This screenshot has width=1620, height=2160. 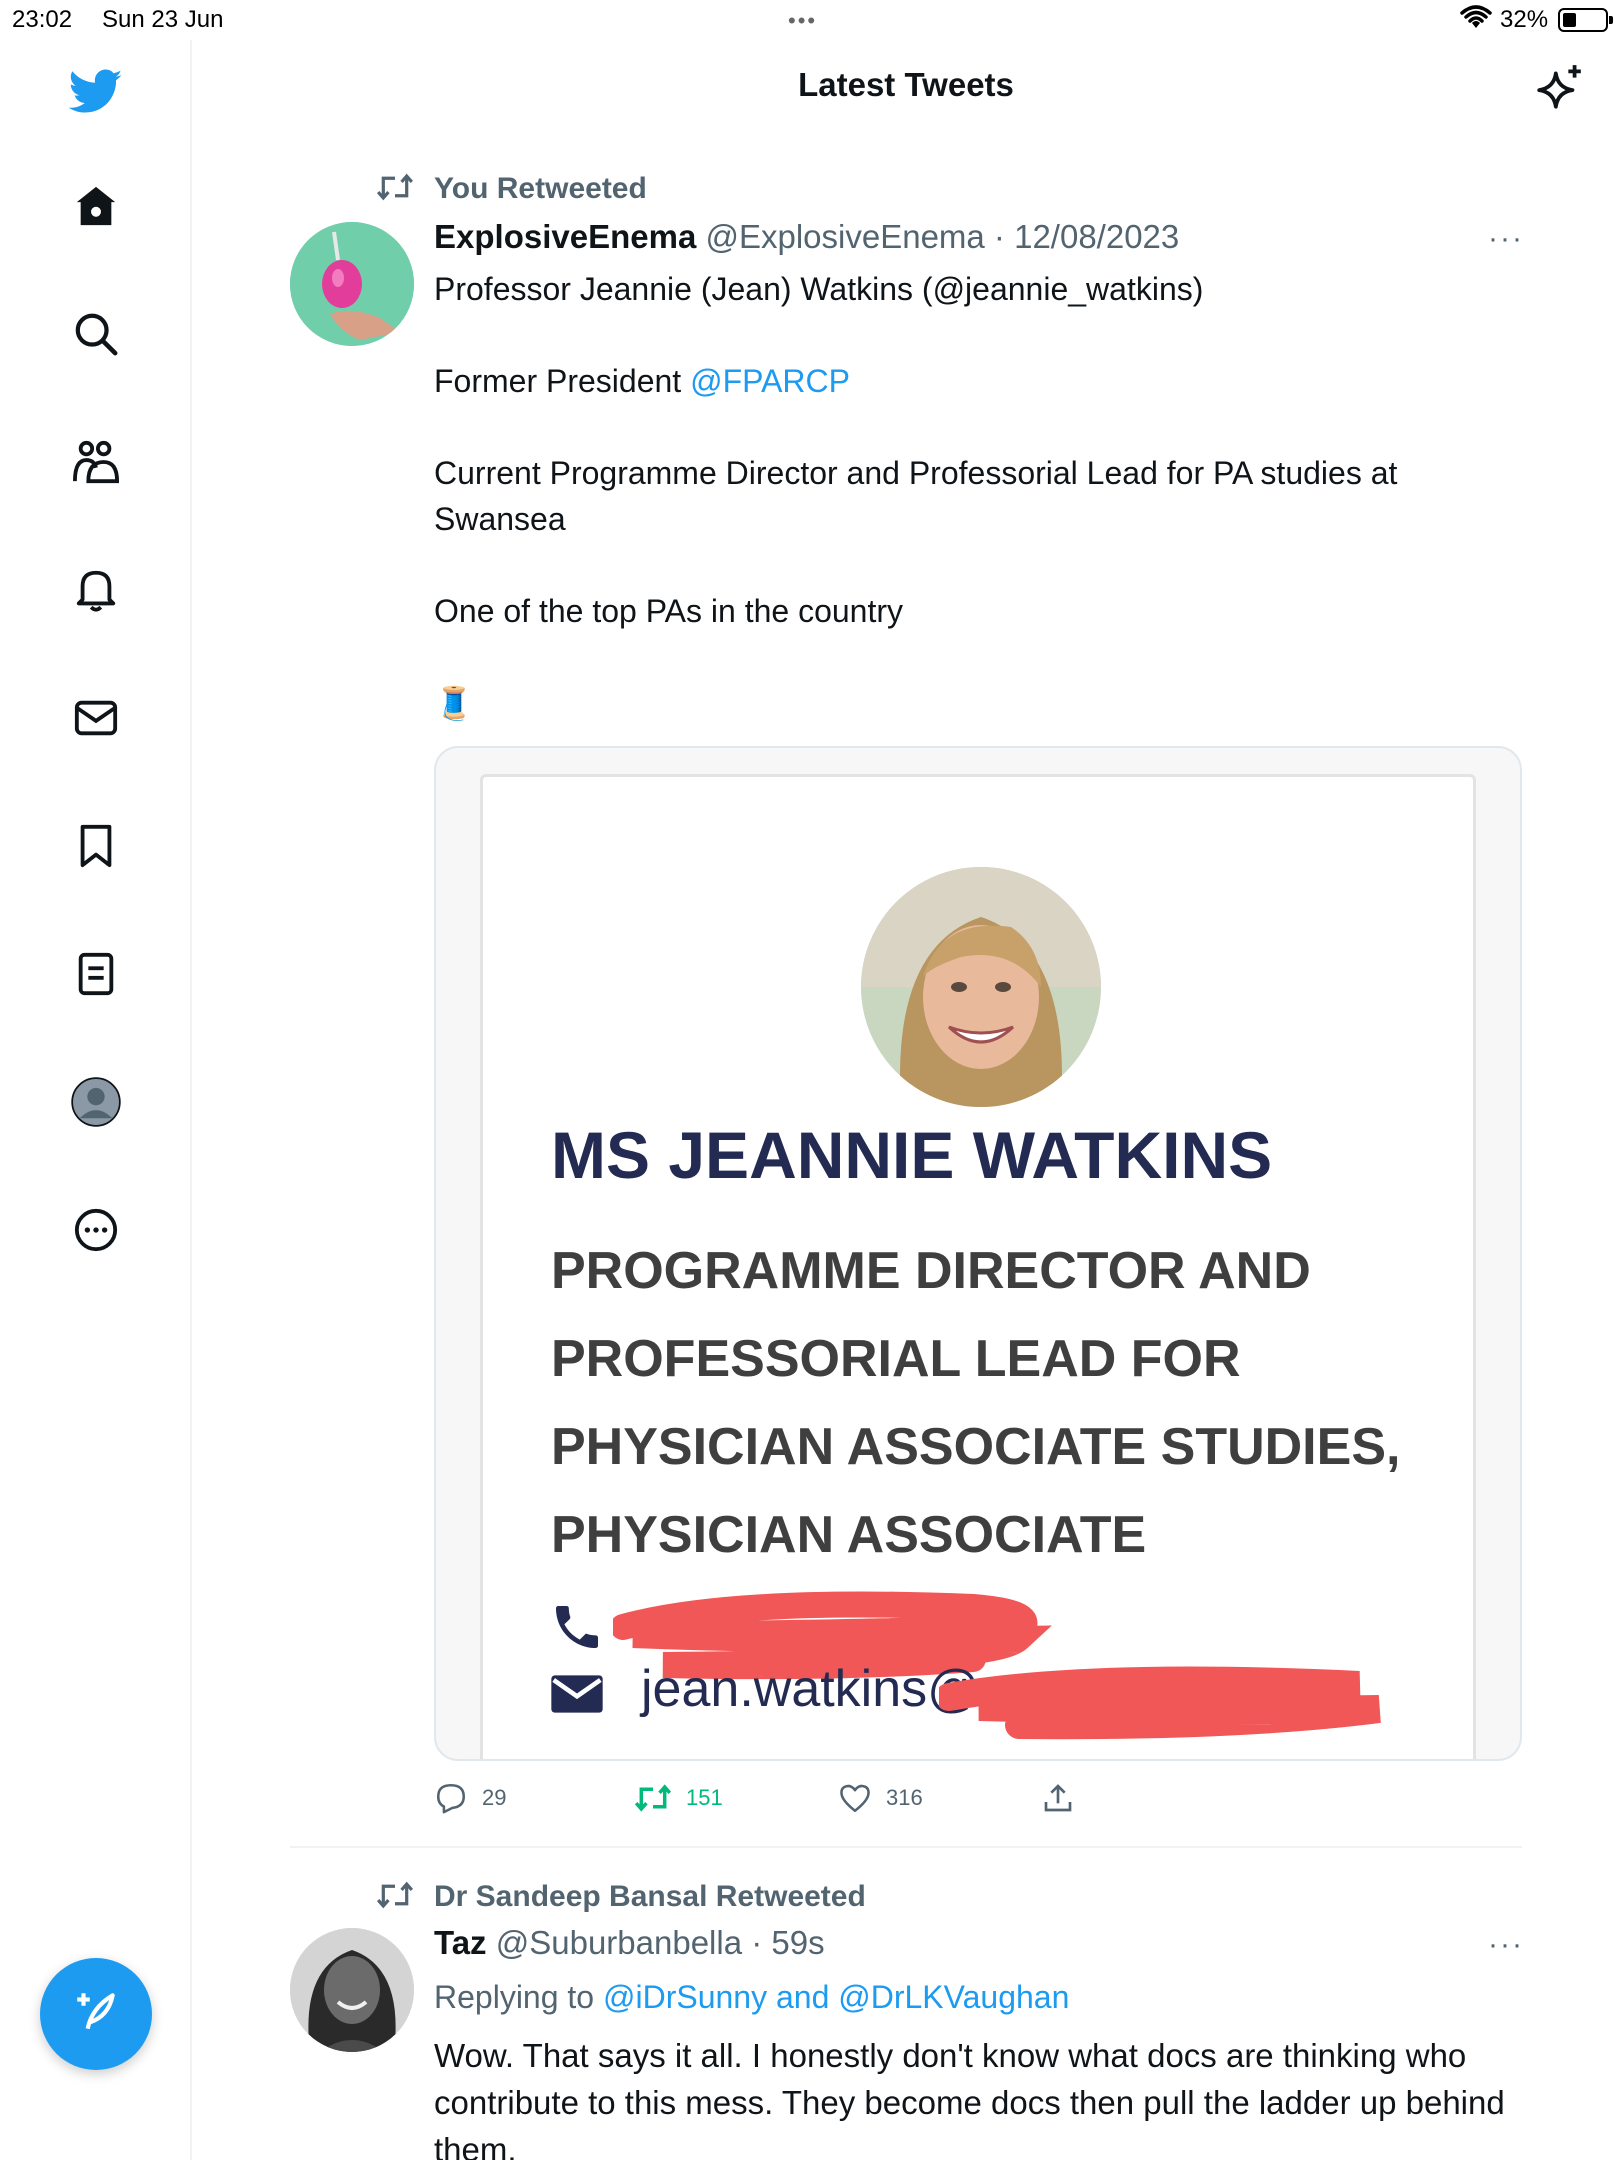 What do you see at coordinates (96, 718) in the screenshot?
I see `messages-envelope-icon` at bounding box center [96, 718].